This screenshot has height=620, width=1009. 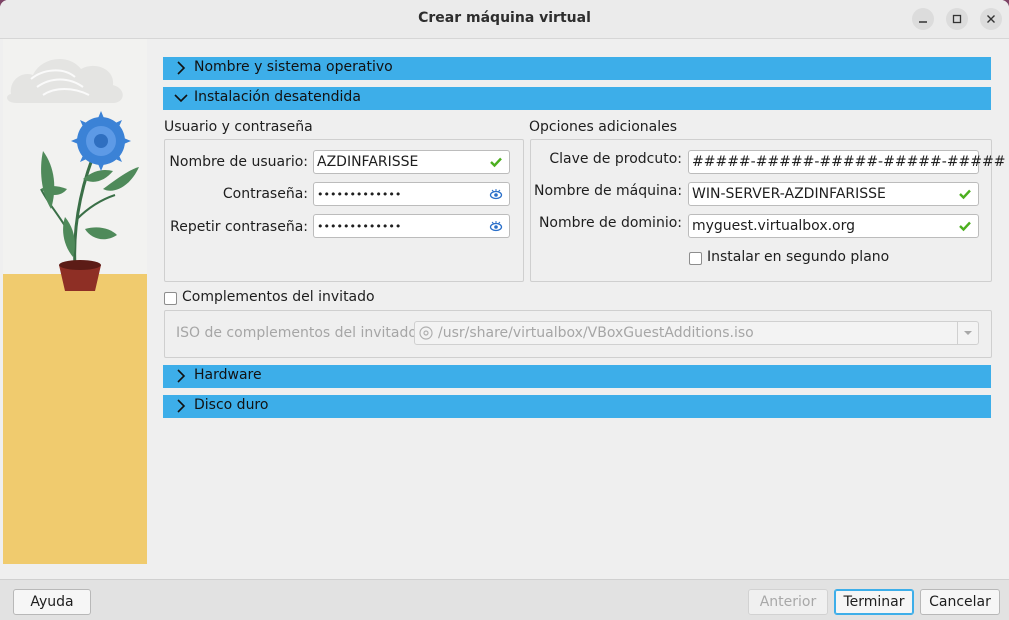 I want to click on back-button: Anterior, so click(x=788, y=602).